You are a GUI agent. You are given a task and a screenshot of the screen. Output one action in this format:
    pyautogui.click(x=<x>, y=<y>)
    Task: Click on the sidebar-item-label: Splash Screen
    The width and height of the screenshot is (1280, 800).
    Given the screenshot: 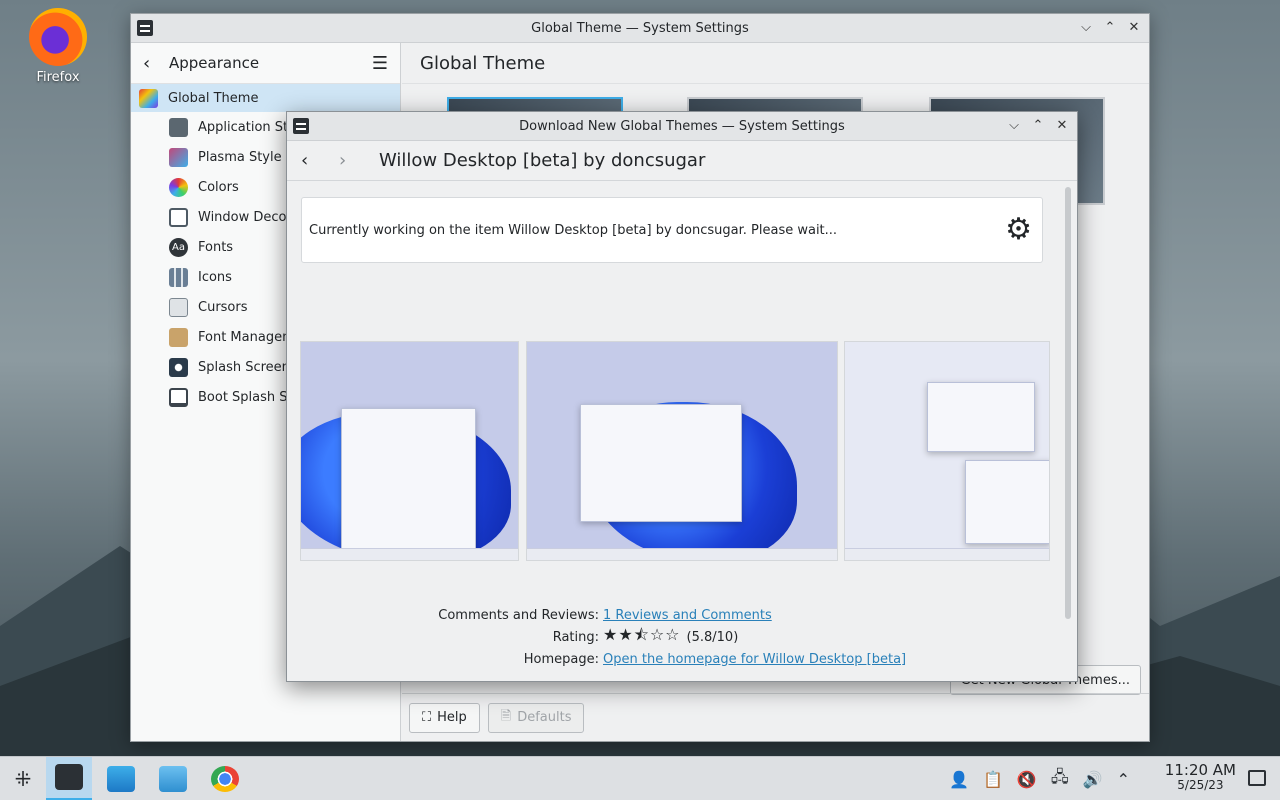 What is the action you would take?
    pyautogui.click(x=244, y=367)
    